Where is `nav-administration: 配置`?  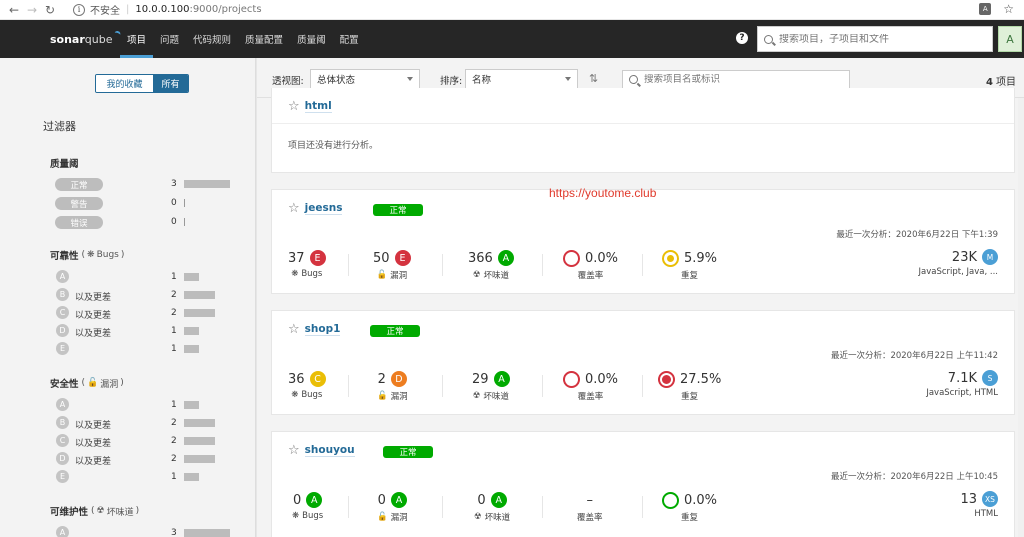
nav-administration: 配置 is located at coordinates (349, 39).